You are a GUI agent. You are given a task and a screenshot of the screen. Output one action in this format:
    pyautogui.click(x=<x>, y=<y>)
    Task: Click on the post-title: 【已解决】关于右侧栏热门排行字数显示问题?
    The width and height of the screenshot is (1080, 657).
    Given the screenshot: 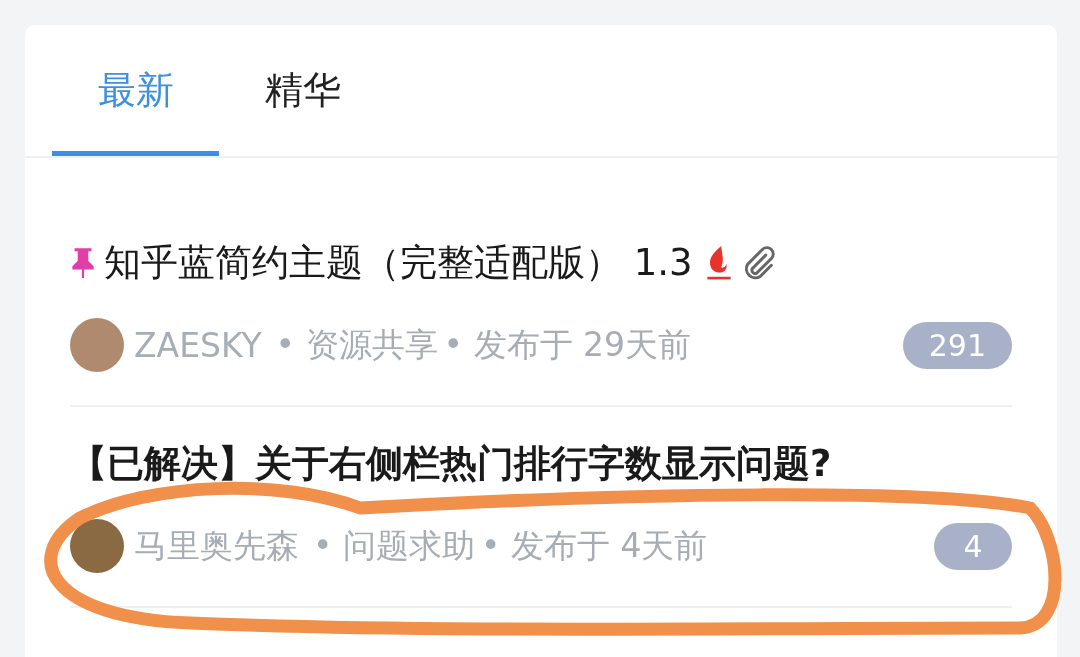 What is the action you would take?
    pyautogui.click(x=451, y=464)
    